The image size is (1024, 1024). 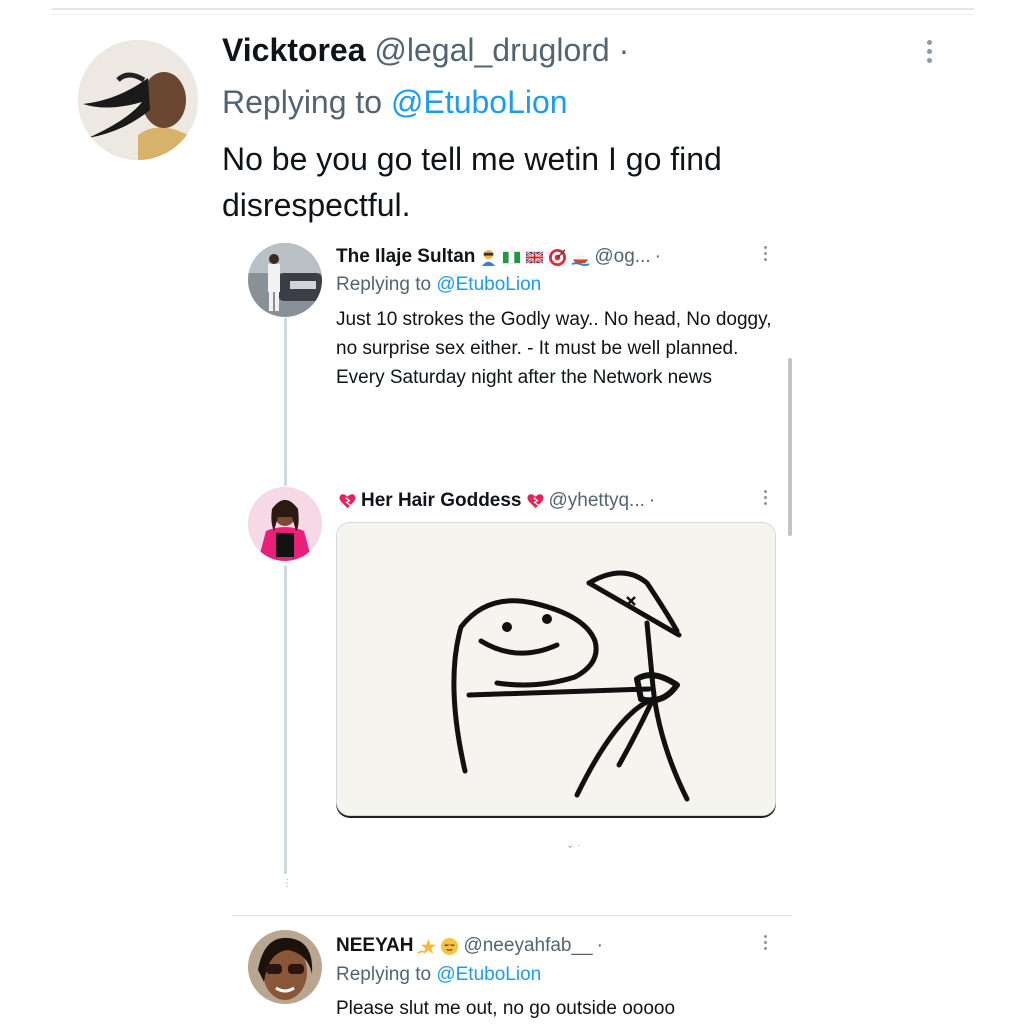 What do you see at coordinates (512, 915) in the screenshot?
I see `section-divider` at bounding box center [512, 915].